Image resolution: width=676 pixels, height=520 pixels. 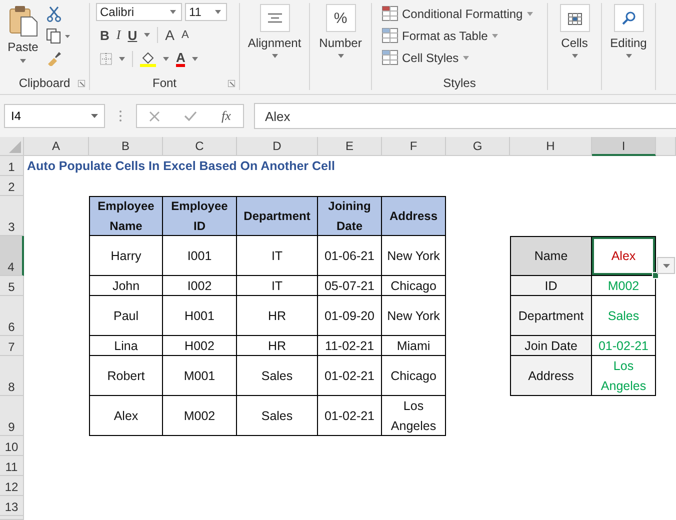 What do you see at coordinates (655, 275) in the screenshot?
I see `fill-handle` at bounding box center [655, 275].